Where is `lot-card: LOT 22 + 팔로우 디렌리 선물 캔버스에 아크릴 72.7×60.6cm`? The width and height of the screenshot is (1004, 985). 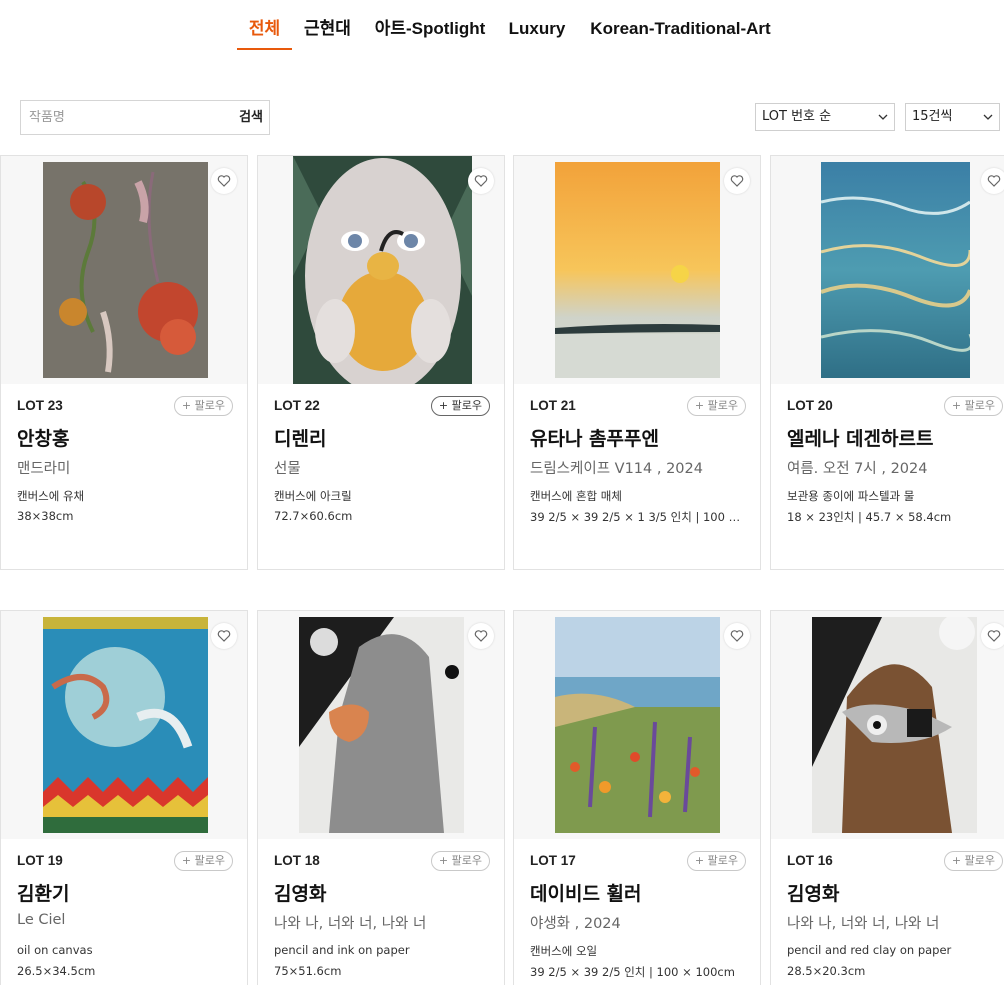
lot-card: LOT 22 + 팔로우 디렌리 선물 캔버스에 아크릴 72.7×60.6cm is located at coordinates (381, 362).